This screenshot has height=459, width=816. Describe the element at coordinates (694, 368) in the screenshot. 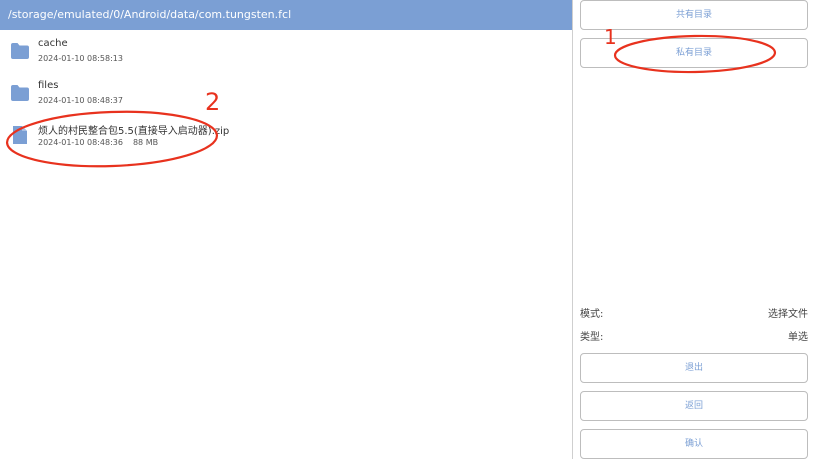

I see `exit-button: 退出` at that location.